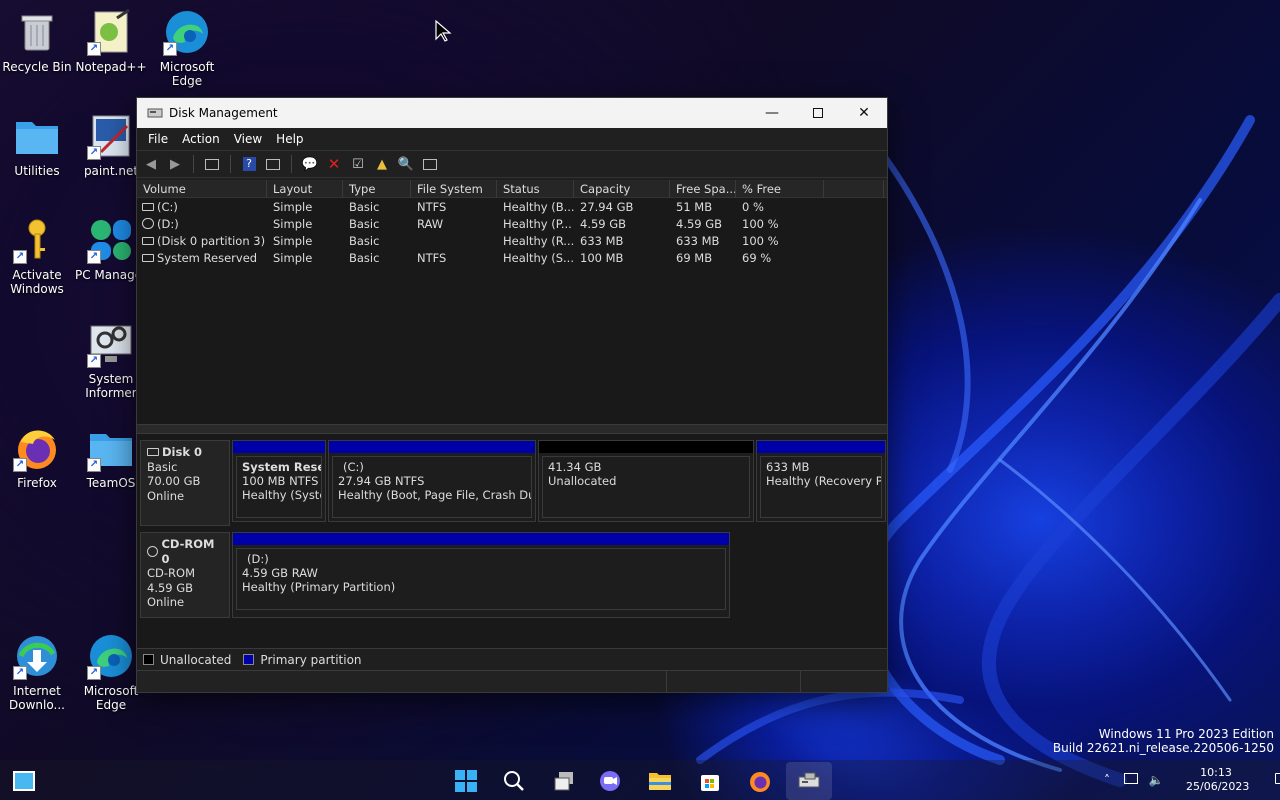  I want to click on console-tree-icon, so click(212, 164).